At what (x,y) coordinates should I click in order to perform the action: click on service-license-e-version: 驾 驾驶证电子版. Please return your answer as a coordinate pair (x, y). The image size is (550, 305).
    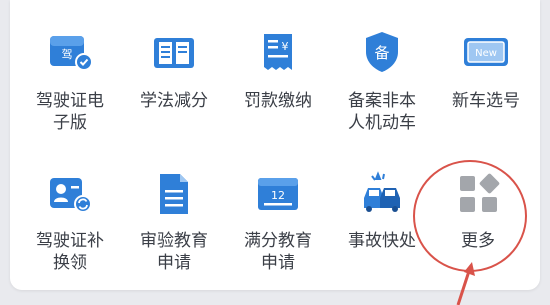
    Looking at the image, I should click on (70, 66).